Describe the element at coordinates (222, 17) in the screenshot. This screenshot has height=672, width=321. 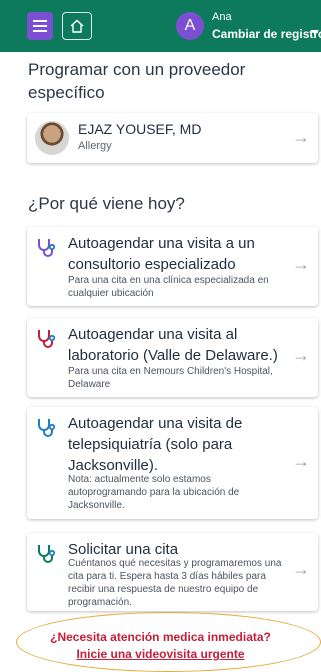
I see `user-name: Ana` at that location.